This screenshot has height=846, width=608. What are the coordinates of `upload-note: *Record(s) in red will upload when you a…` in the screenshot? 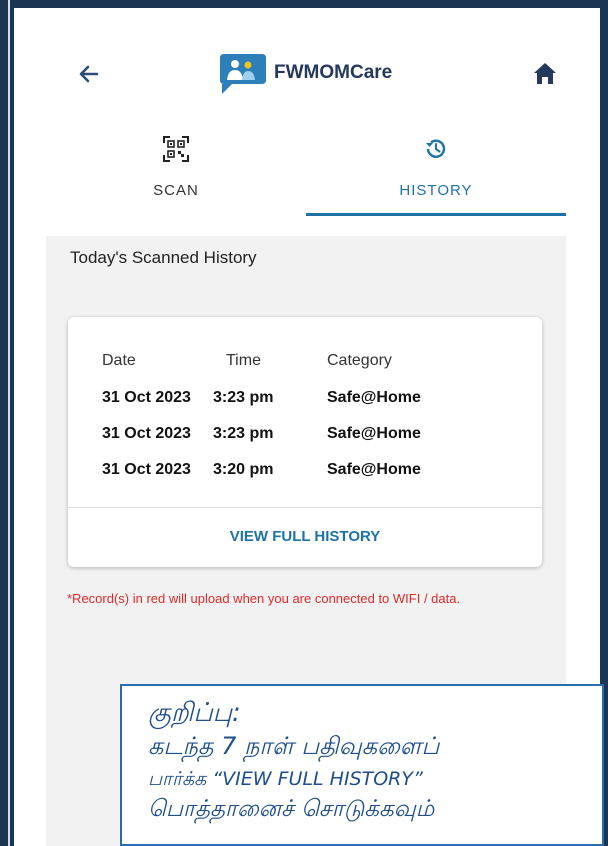 It's located at (264, 598).